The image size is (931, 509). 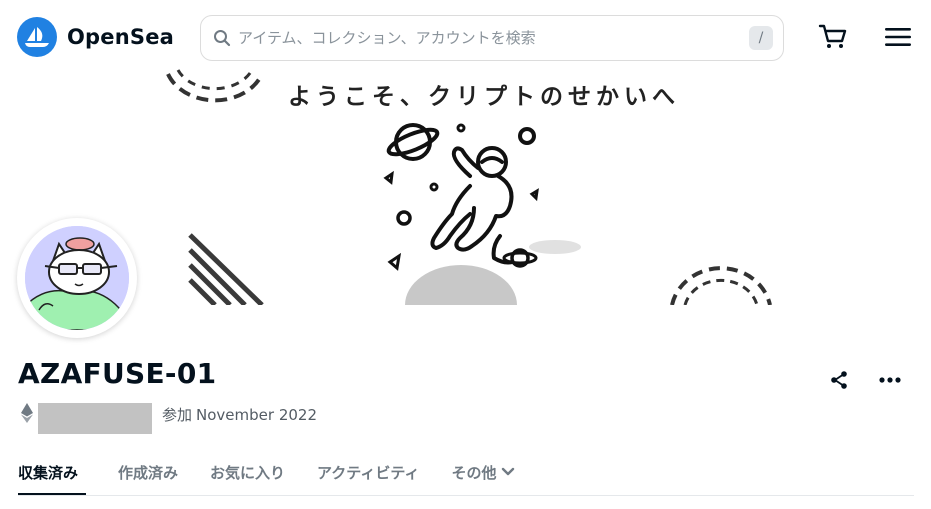 I want to click on search-bar: /, so click(x=492, y=38).